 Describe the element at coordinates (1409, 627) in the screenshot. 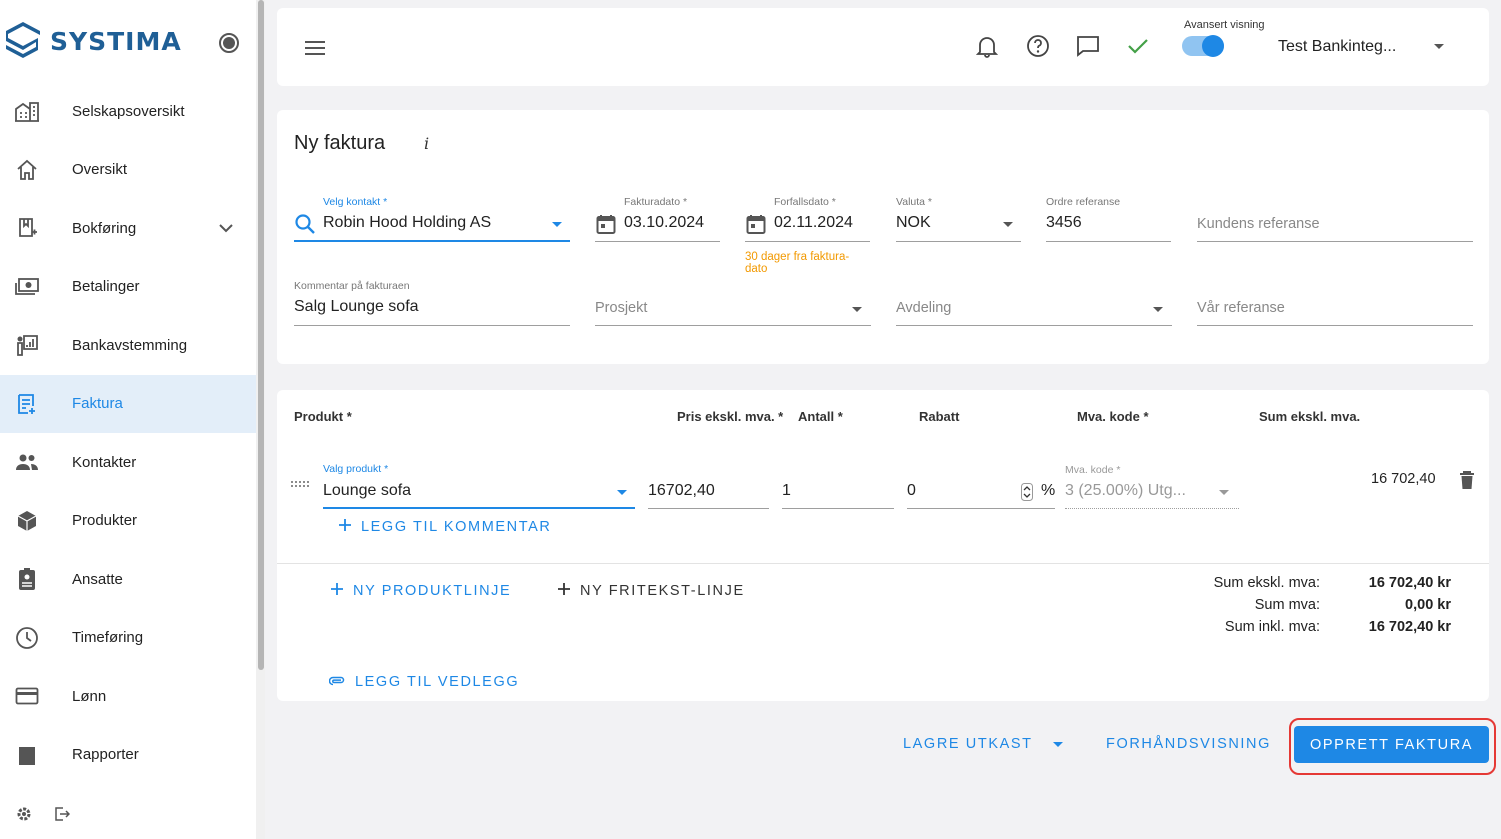

I see `sum-incl-value: 16 702,40 kr` at that location.